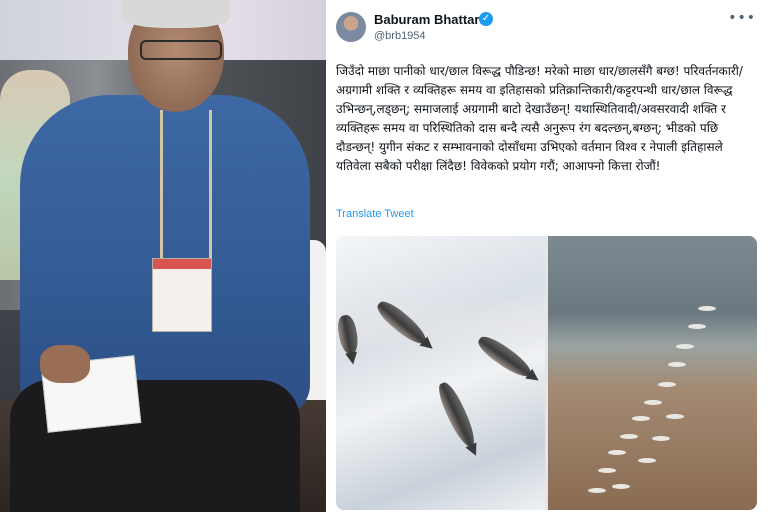 The height and width of the screenshot is (512, 768). What do you see at coordinates (351, 27) in the screenshot?
I see `avatar` at bounding box center [351, 27].